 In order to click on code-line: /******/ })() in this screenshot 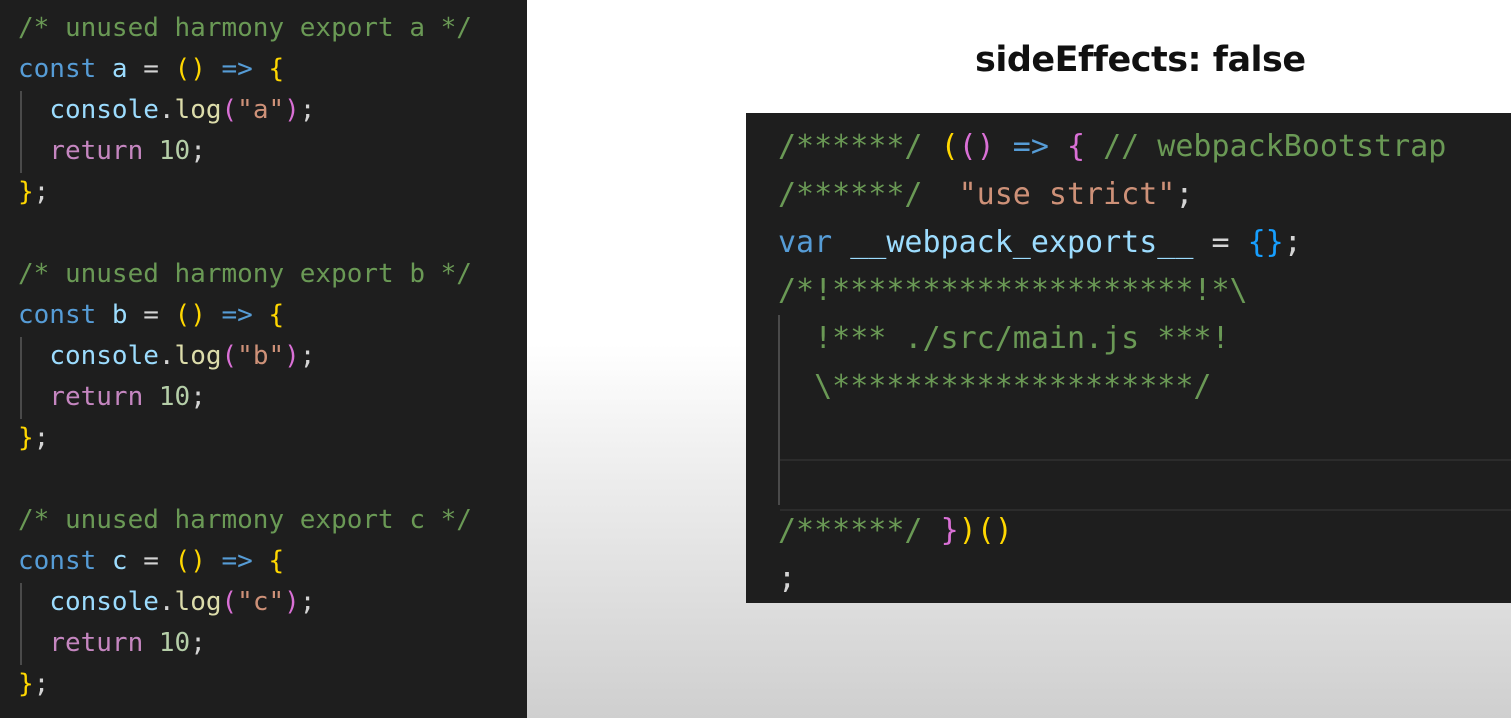, I will do `click(895, 531)`.